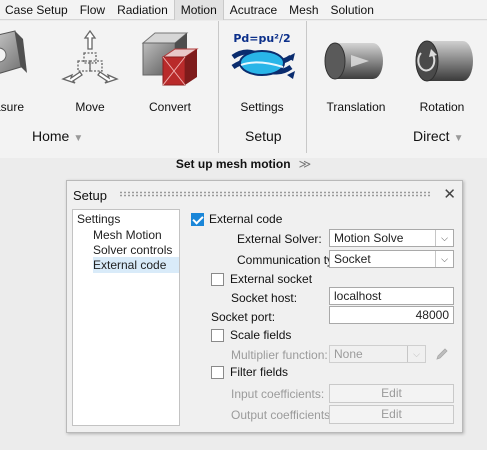 The image size is (487, 450). Describe the element at coordinates (391, 393) in the screenshot. I see `input-coefficients-edit-button: Edit` at that location.